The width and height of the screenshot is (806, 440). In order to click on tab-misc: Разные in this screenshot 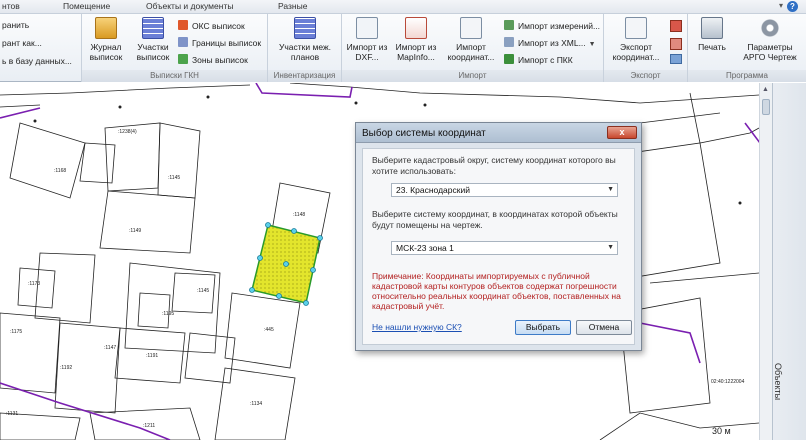, I will do `click(292, 6)`.